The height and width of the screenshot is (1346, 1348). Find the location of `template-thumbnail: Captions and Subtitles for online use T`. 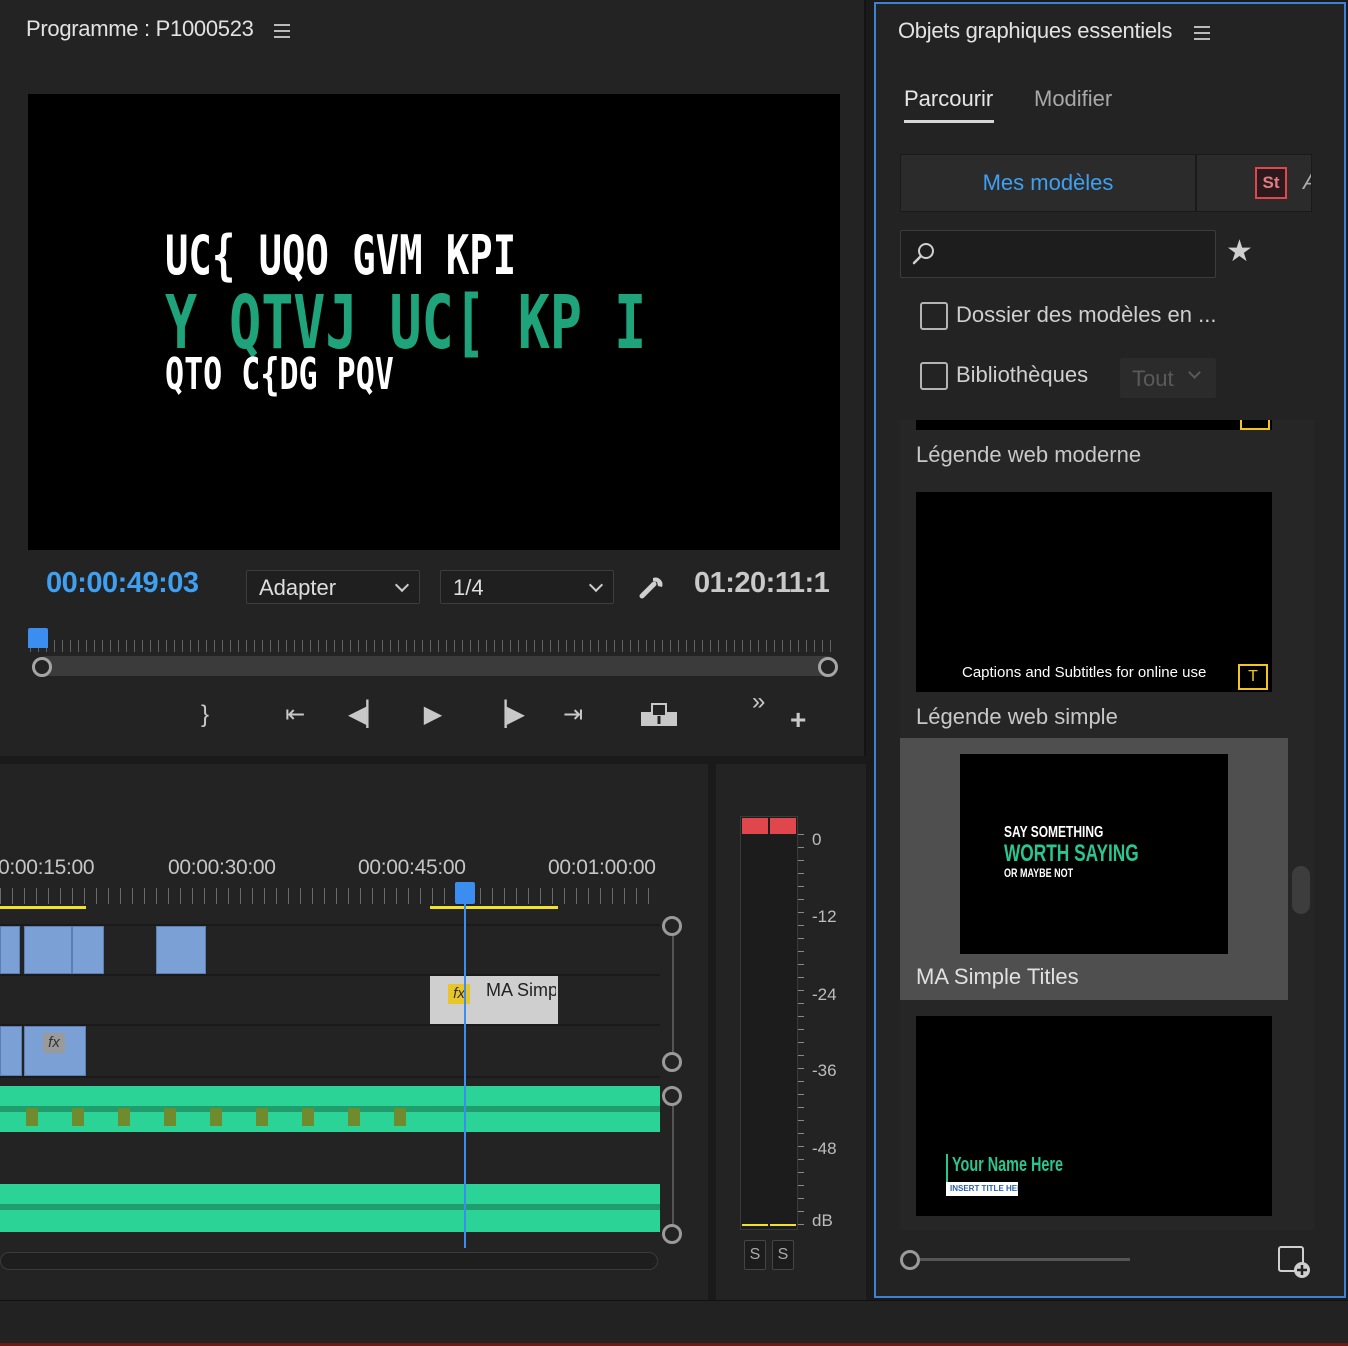

template-thumbnail: Captions and Subtitles for online use T is located at coordinates (1094, 592).